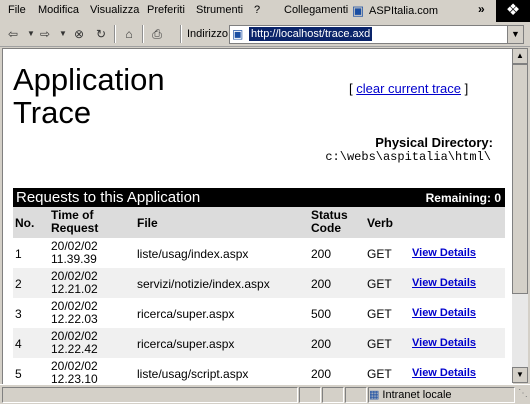  What do you see at coordinates (203, 284) in the screenshot?
I see `row-file: servizi/notizie/index.aspx` at bounding box center [203, 284].